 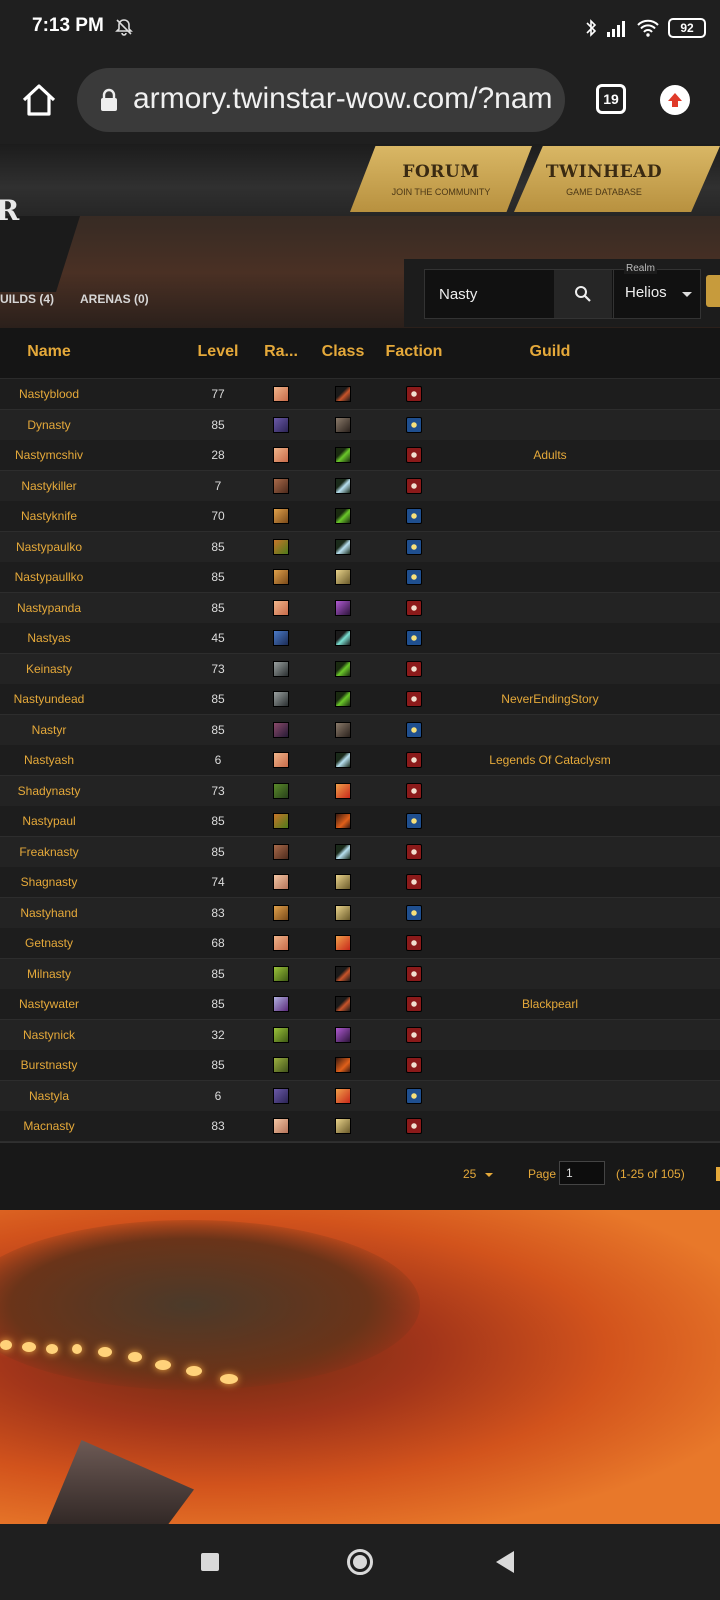 What do you see at coordinates (218, 394) in the screenshot?
I see `character-level: 77` at bounding box center [218, 394].